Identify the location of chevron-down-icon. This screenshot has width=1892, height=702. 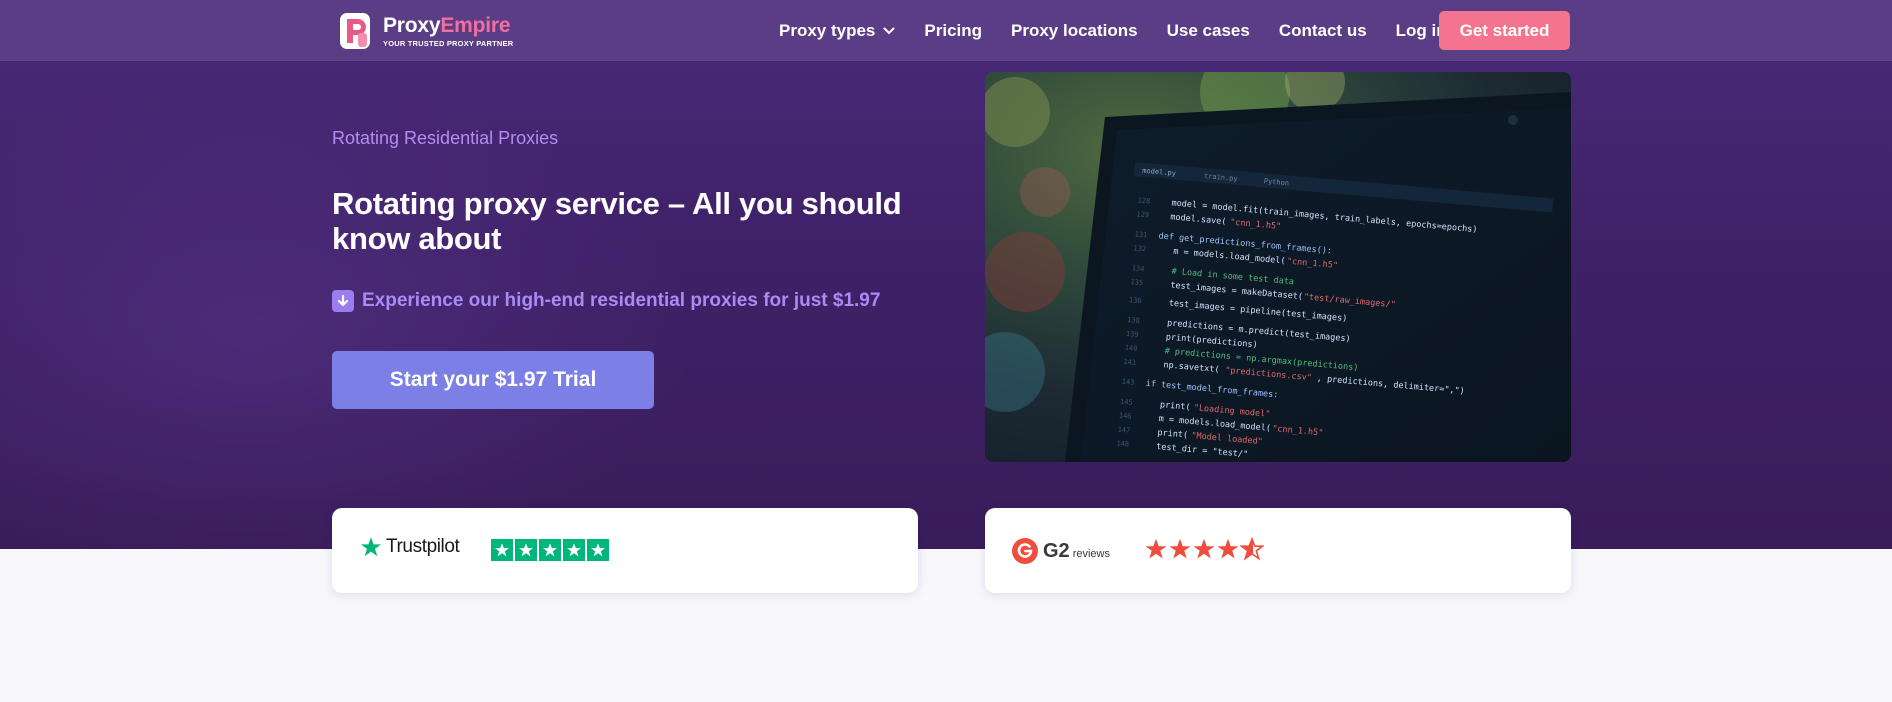
(889, 30).